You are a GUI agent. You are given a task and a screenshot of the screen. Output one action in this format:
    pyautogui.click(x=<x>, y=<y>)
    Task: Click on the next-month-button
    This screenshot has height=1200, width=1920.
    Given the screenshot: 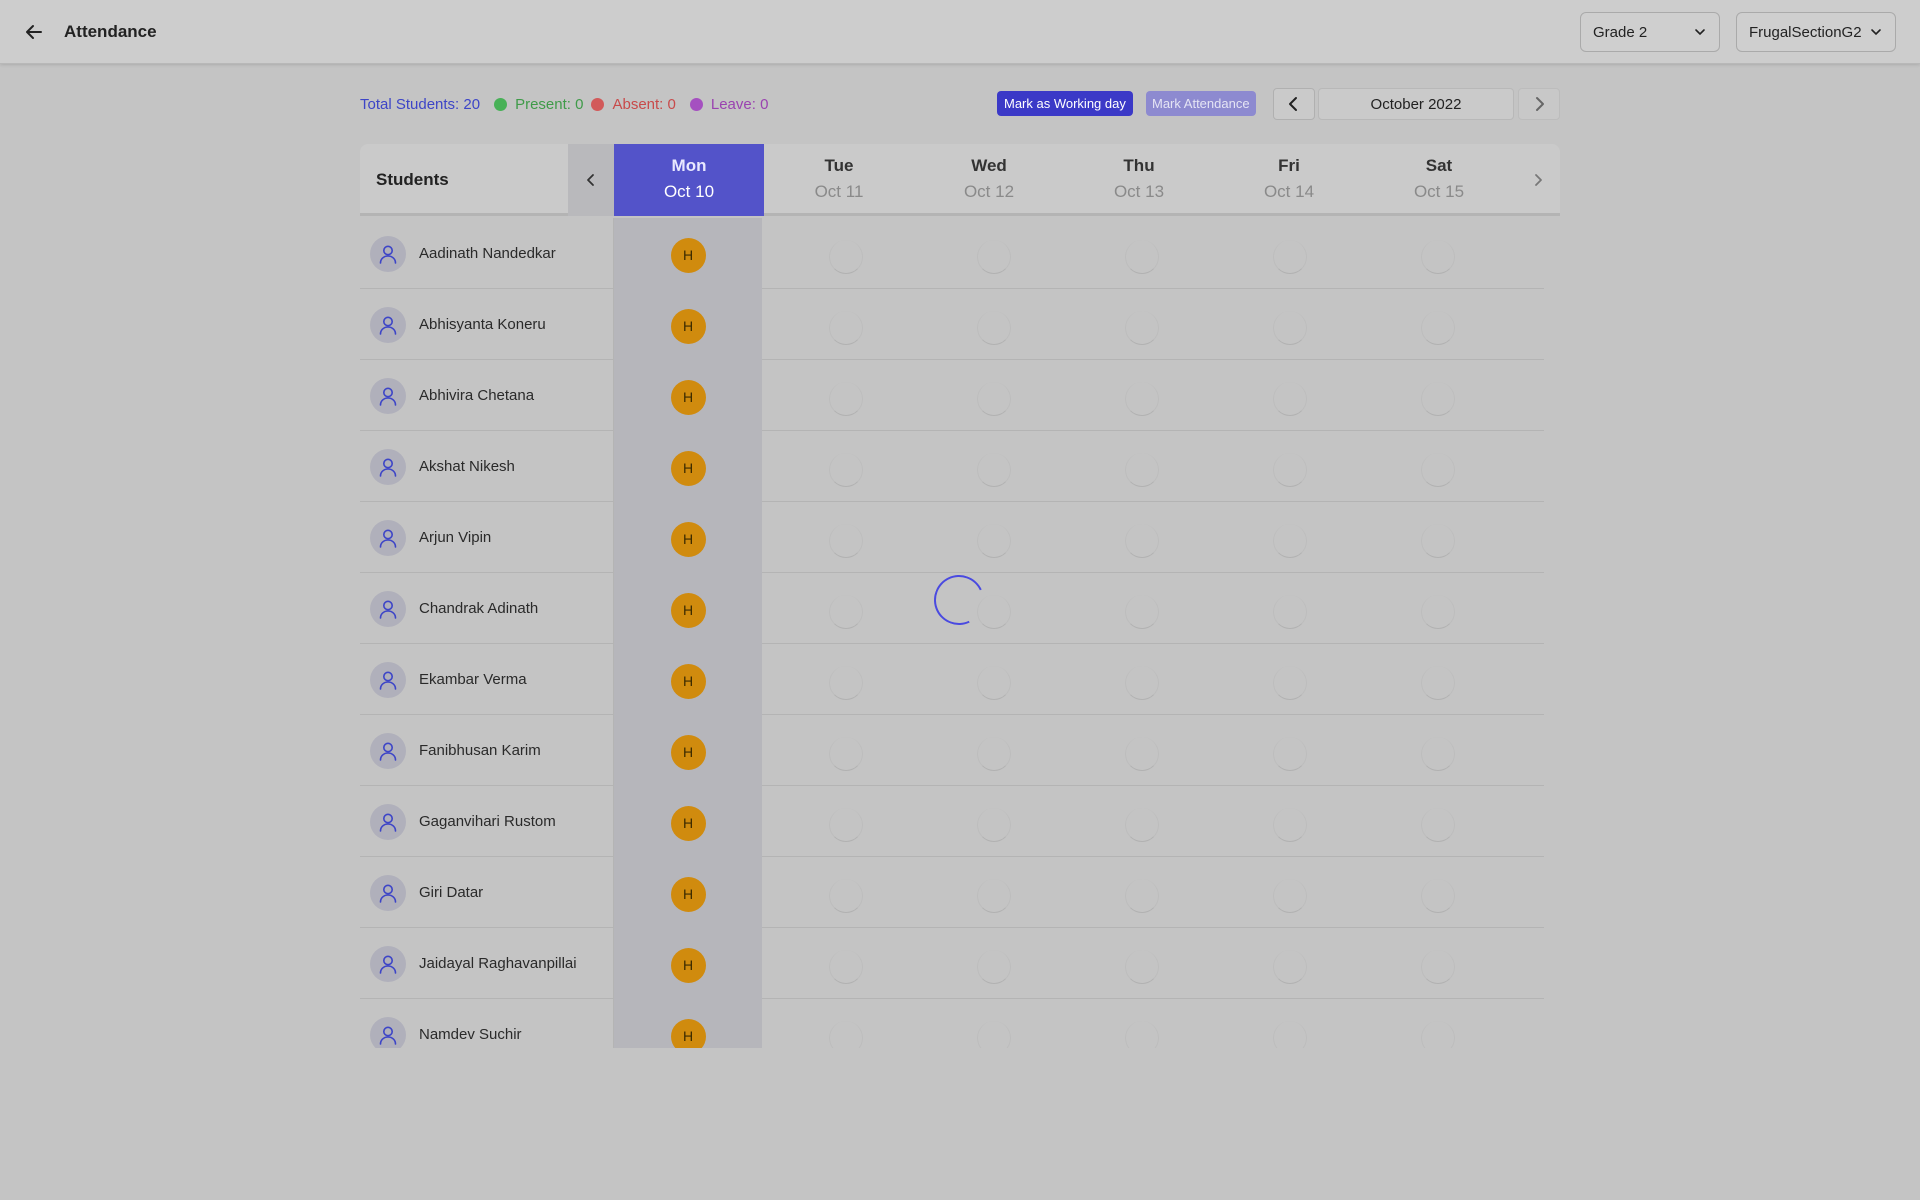 What is the action you would take?
    pyautogui.click(x=1539, y=104)
    